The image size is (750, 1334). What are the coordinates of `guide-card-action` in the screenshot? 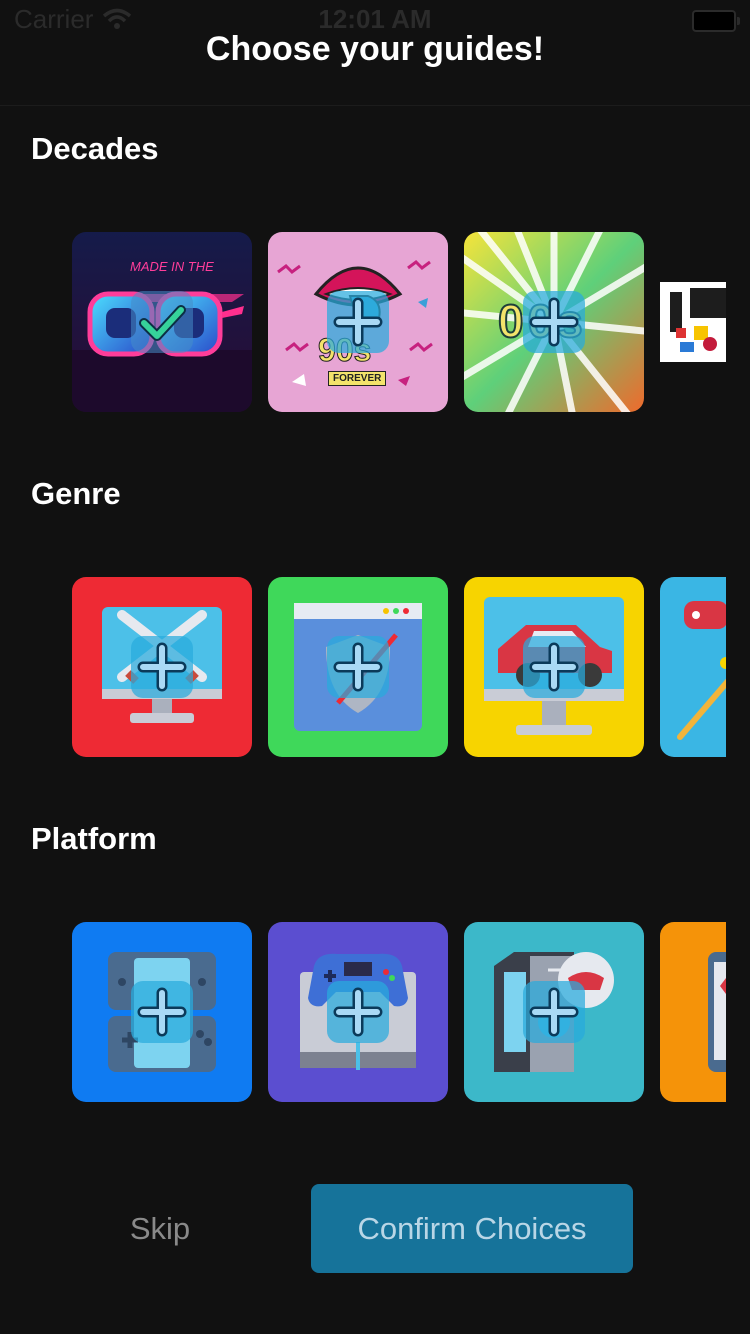 It's located at (162, 667).